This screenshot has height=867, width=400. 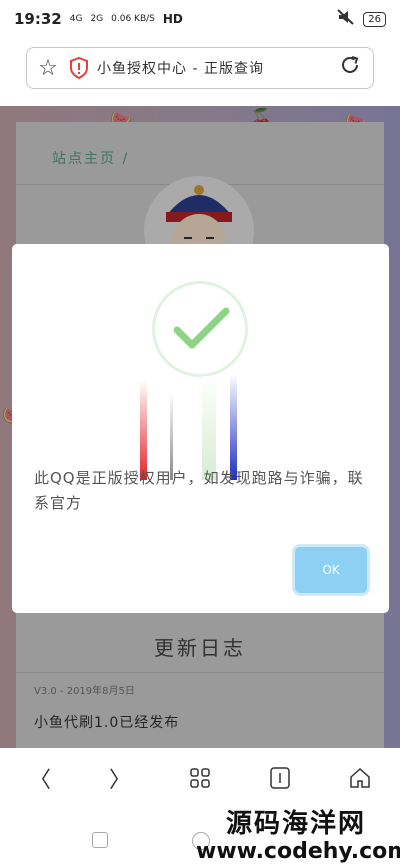 What do you see at coordinates (79, 68) in the screenshot?
I see `shield-warning-icon` at bounding box center [79, 68].